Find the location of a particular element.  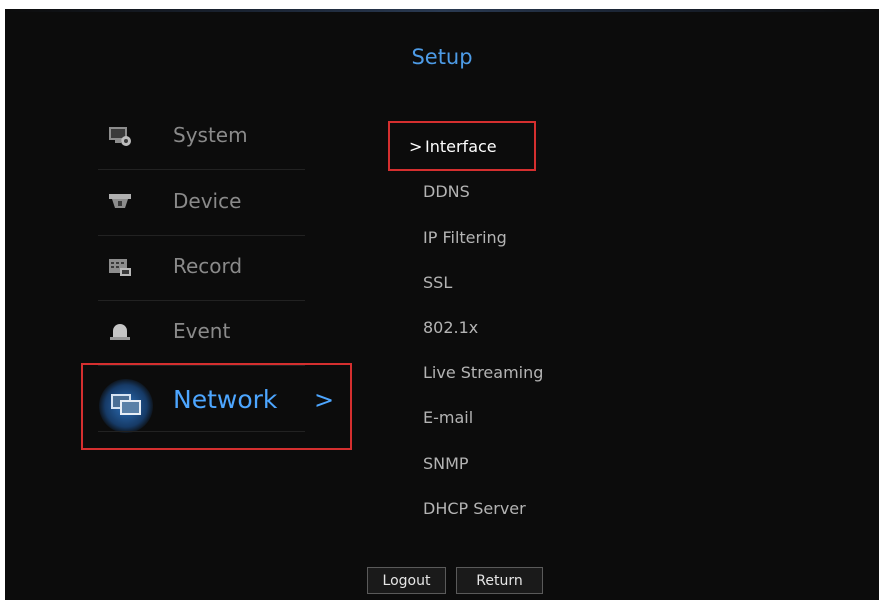

network-highlight-box is located at coordinates (216, 406).